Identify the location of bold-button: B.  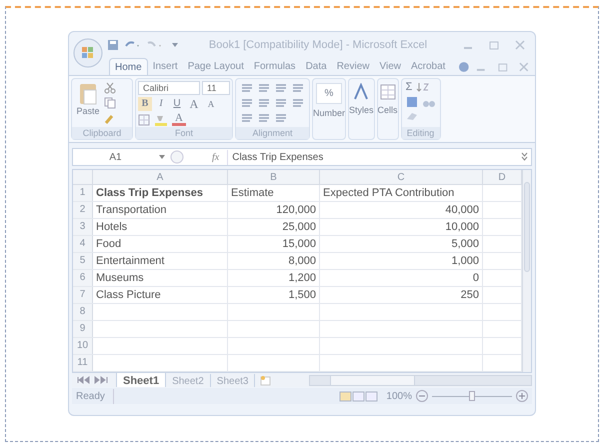
(145, 104).